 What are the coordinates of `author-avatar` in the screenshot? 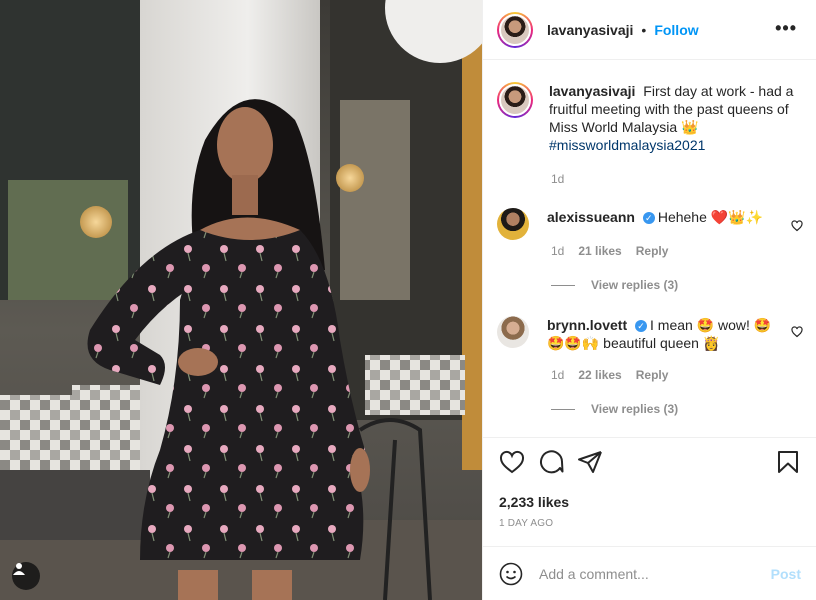 It's located at (515, 29).